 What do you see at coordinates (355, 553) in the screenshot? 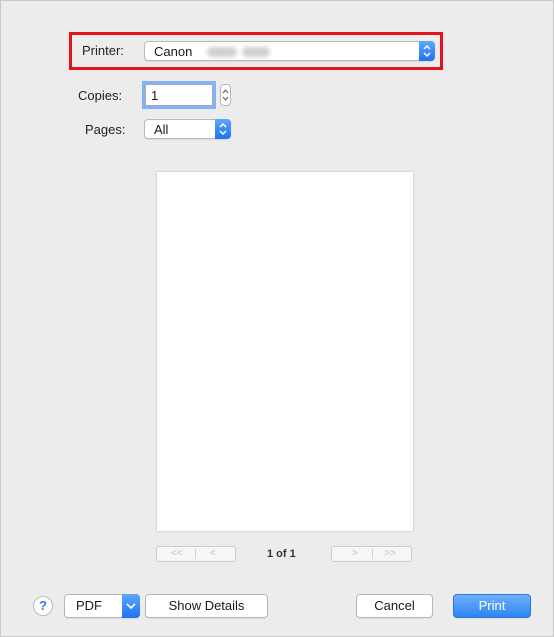
I see `next-page-button: >` at bounding box center [355, 553].